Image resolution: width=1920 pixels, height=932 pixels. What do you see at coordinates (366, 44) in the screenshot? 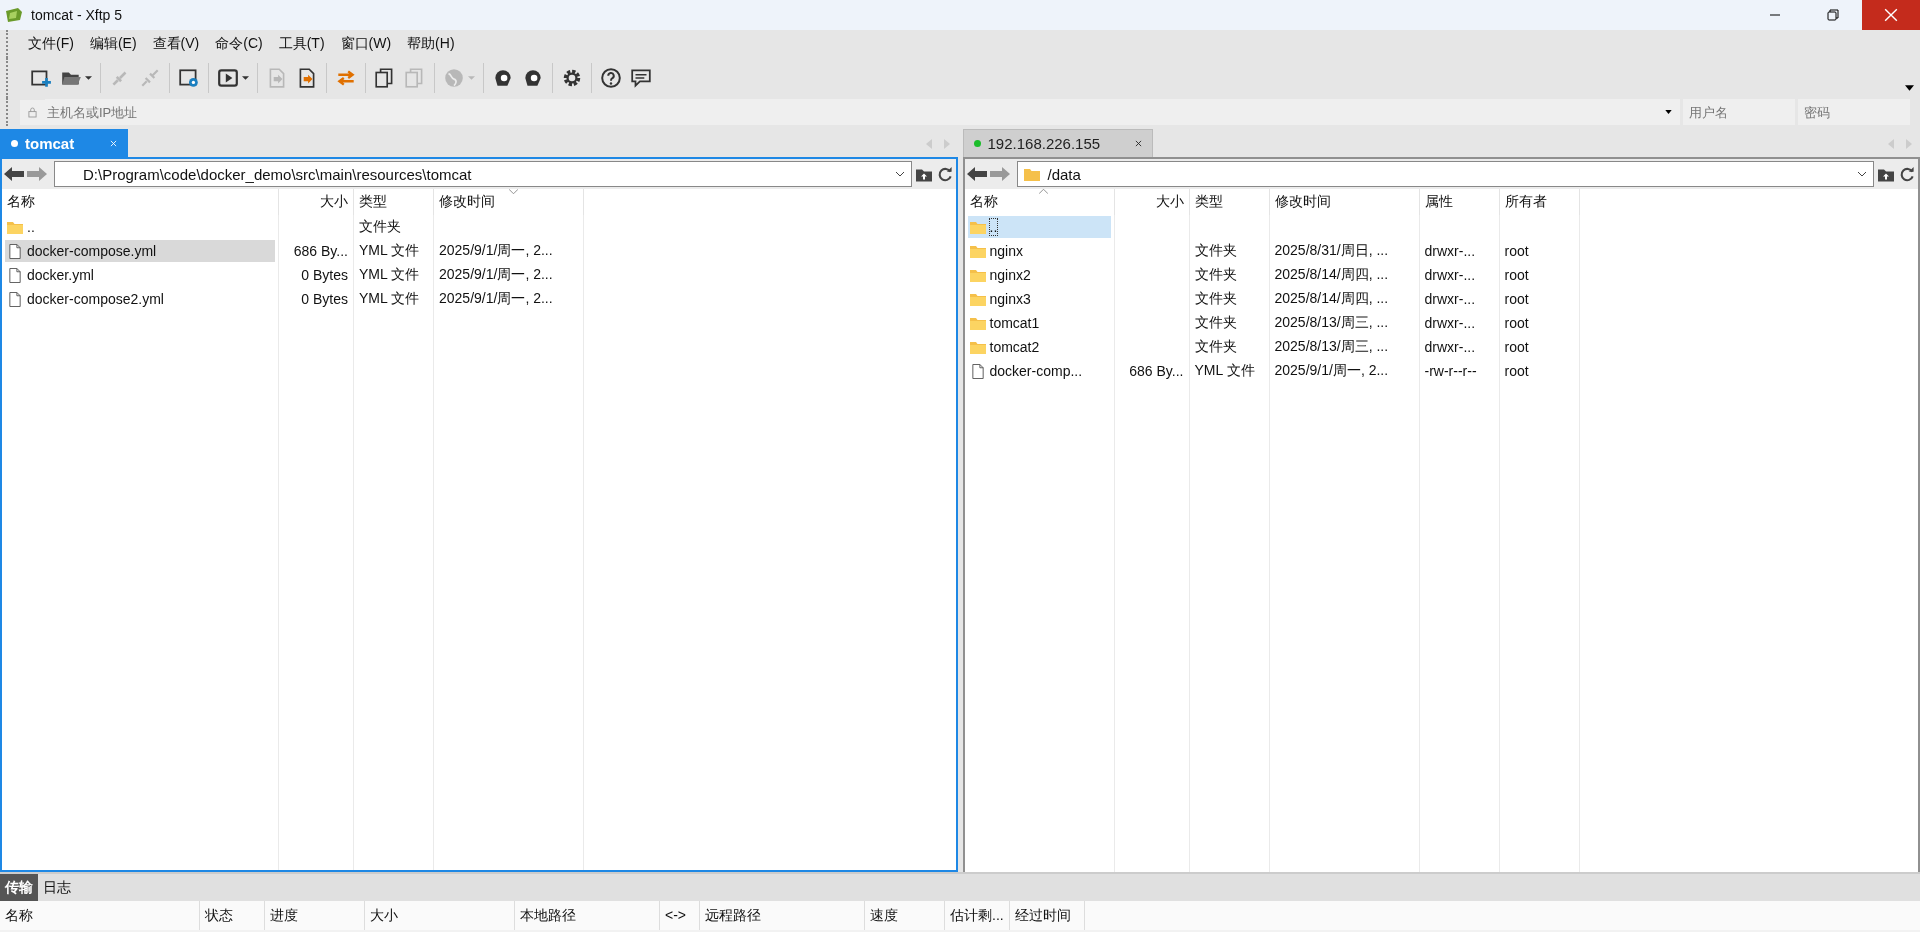
I see `menu-item: 窗口(W)` at bounding box center [366, 44].